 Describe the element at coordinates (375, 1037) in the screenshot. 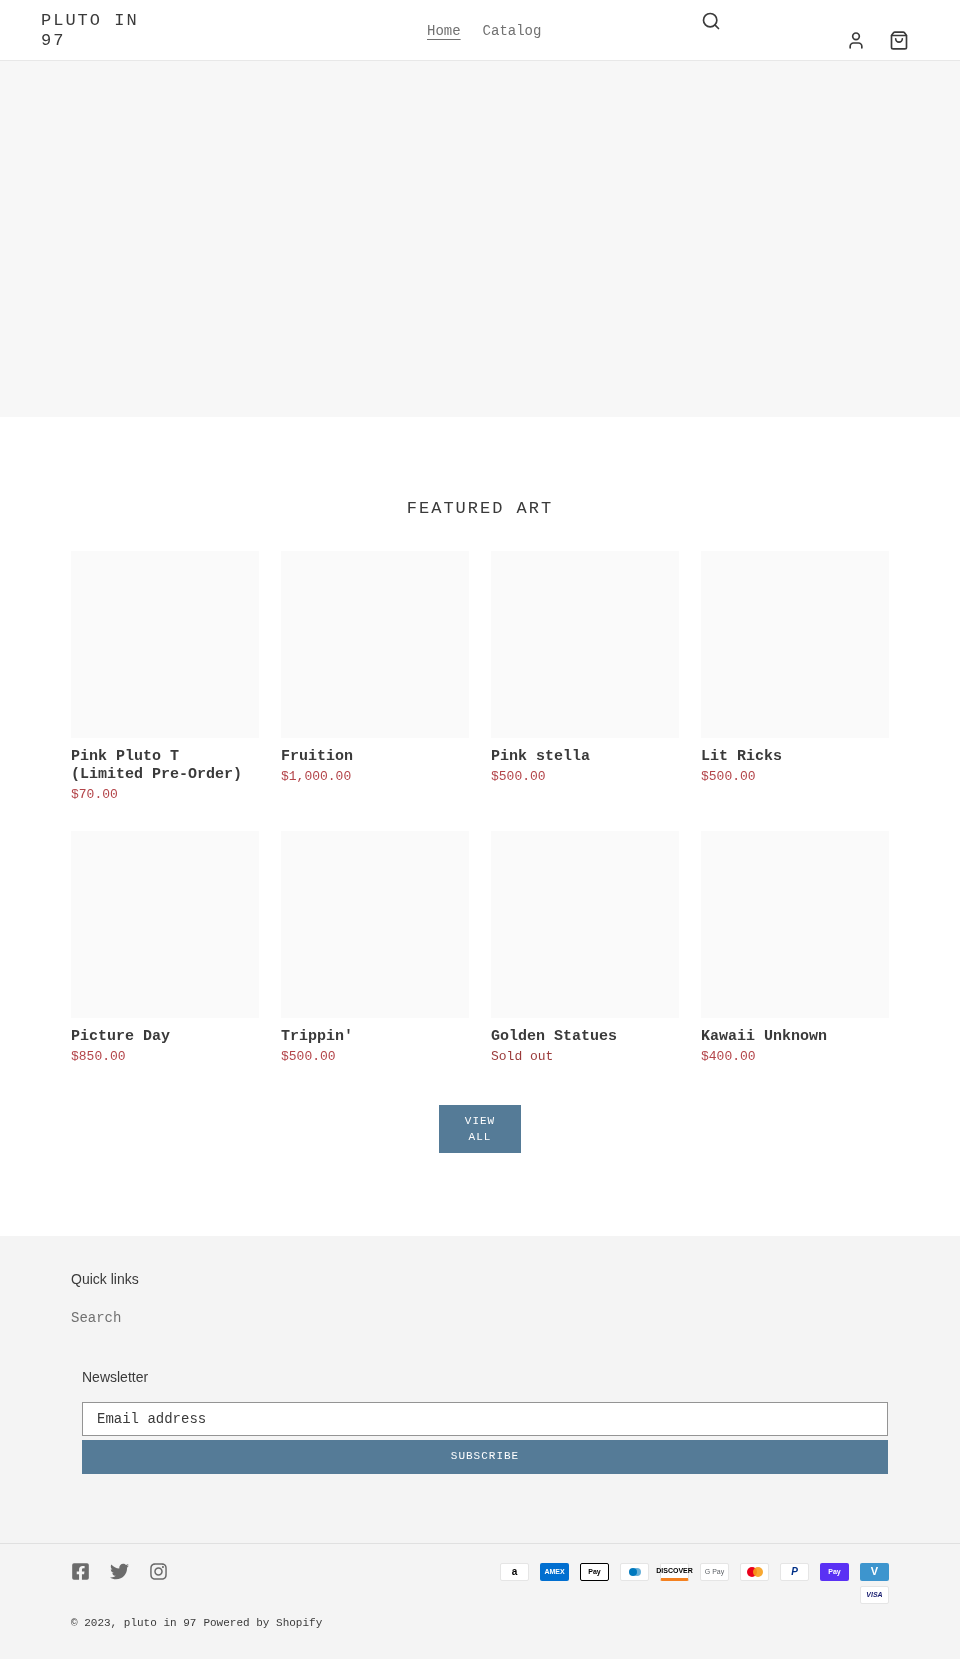

I see `product-title: Trippin'` at that location.